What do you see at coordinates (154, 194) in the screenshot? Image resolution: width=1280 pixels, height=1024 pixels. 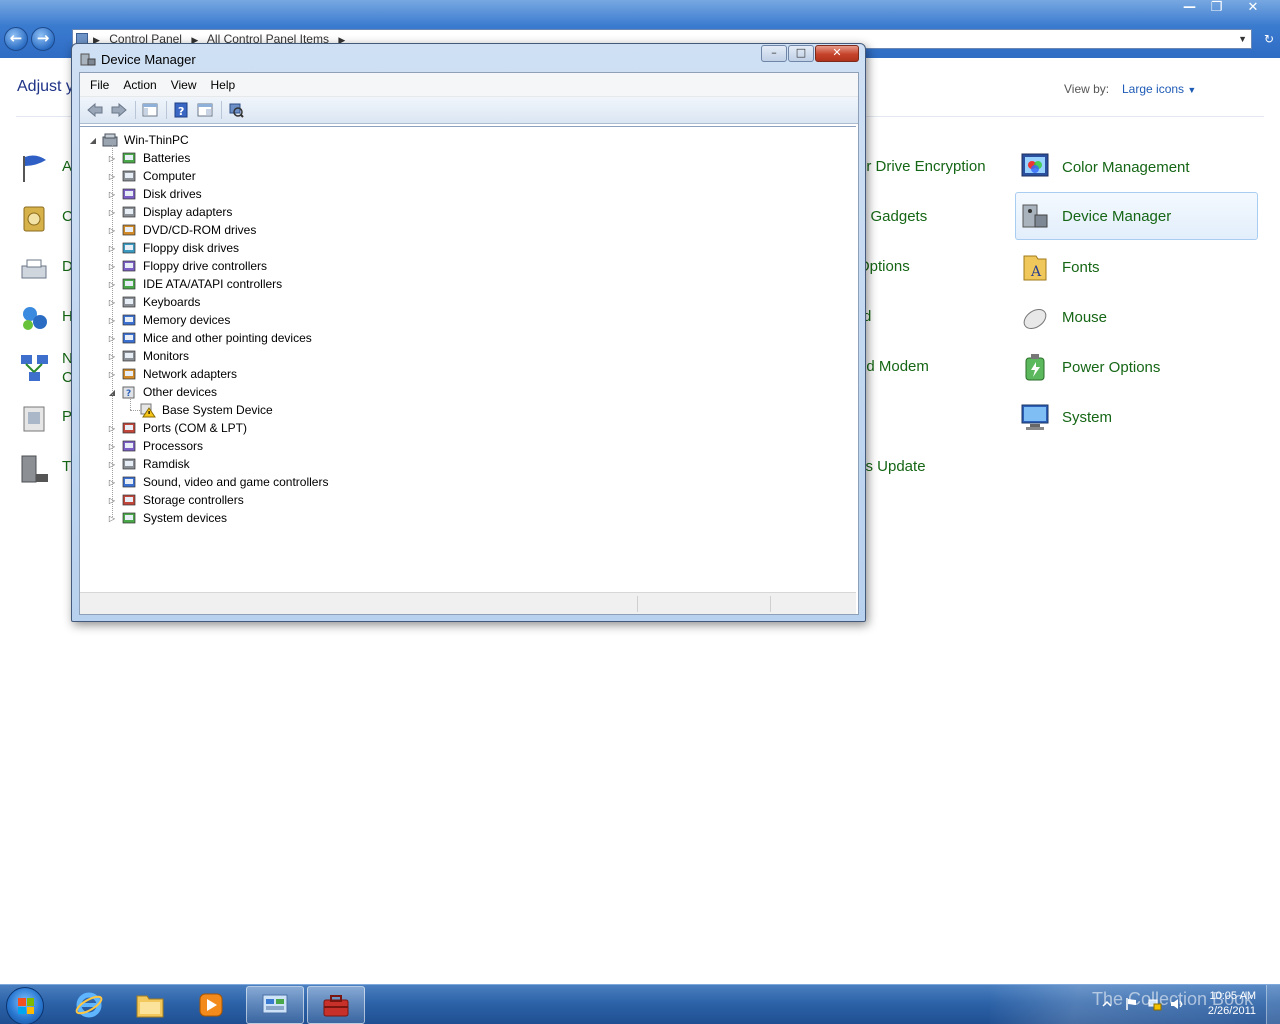 I see `tree-category: ▷ Disk drives` at bounding box center [154, 194].